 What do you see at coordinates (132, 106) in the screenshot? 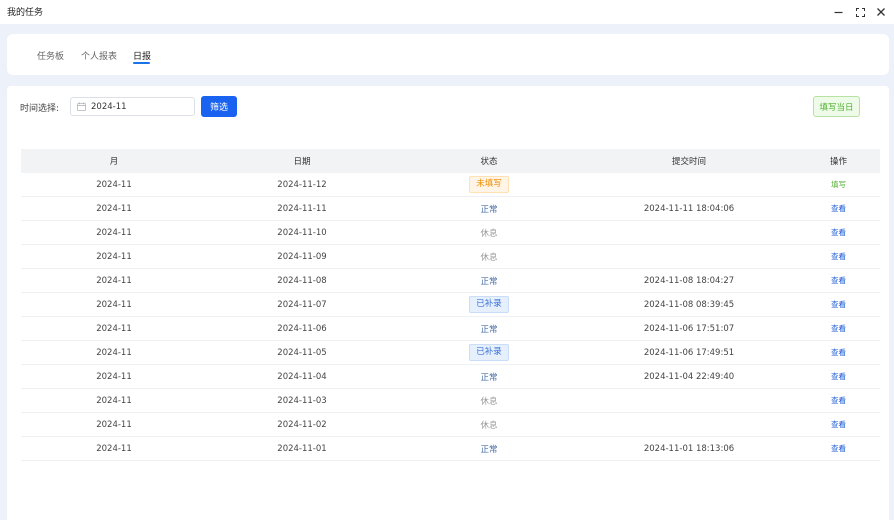
I see `month-picker-input: 2024-11` at bounding box center [132, 106].